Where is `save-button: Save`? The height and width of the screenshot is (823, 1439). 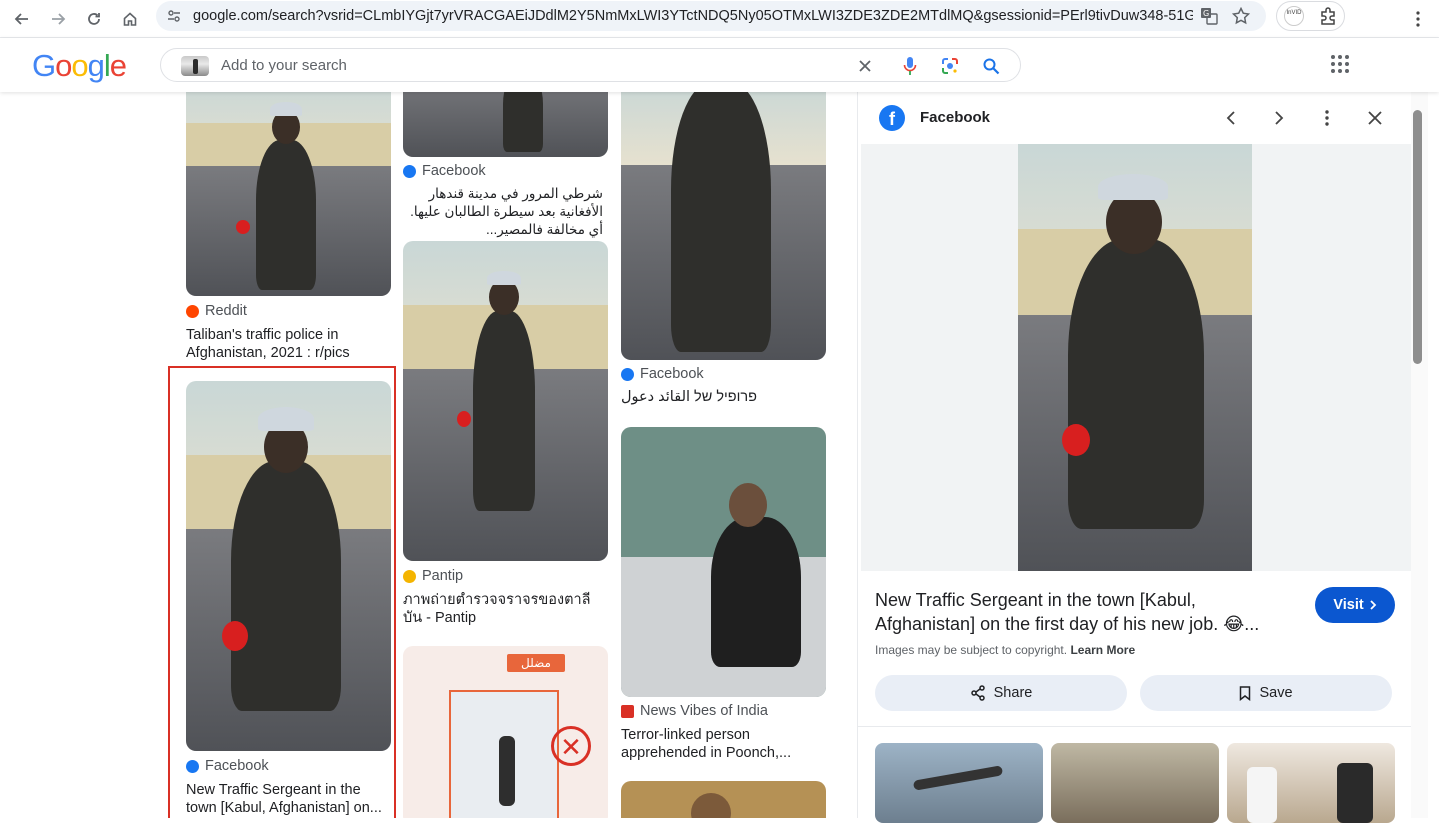
save-button: Save is located at coordinates (1266, 693).